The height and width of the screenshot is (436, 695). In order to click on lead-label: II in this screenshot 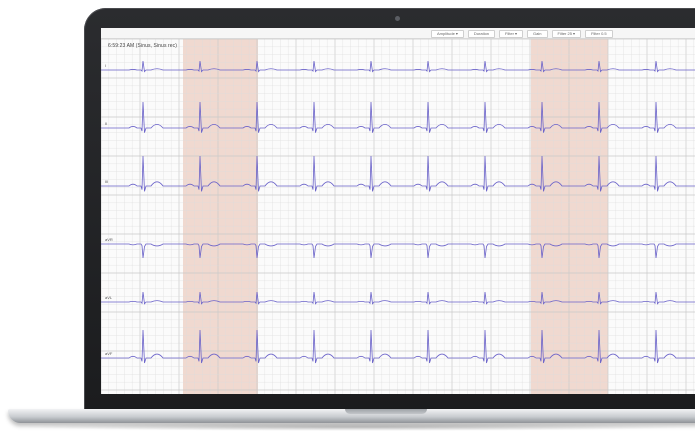, I will do `click(106, 123)`.